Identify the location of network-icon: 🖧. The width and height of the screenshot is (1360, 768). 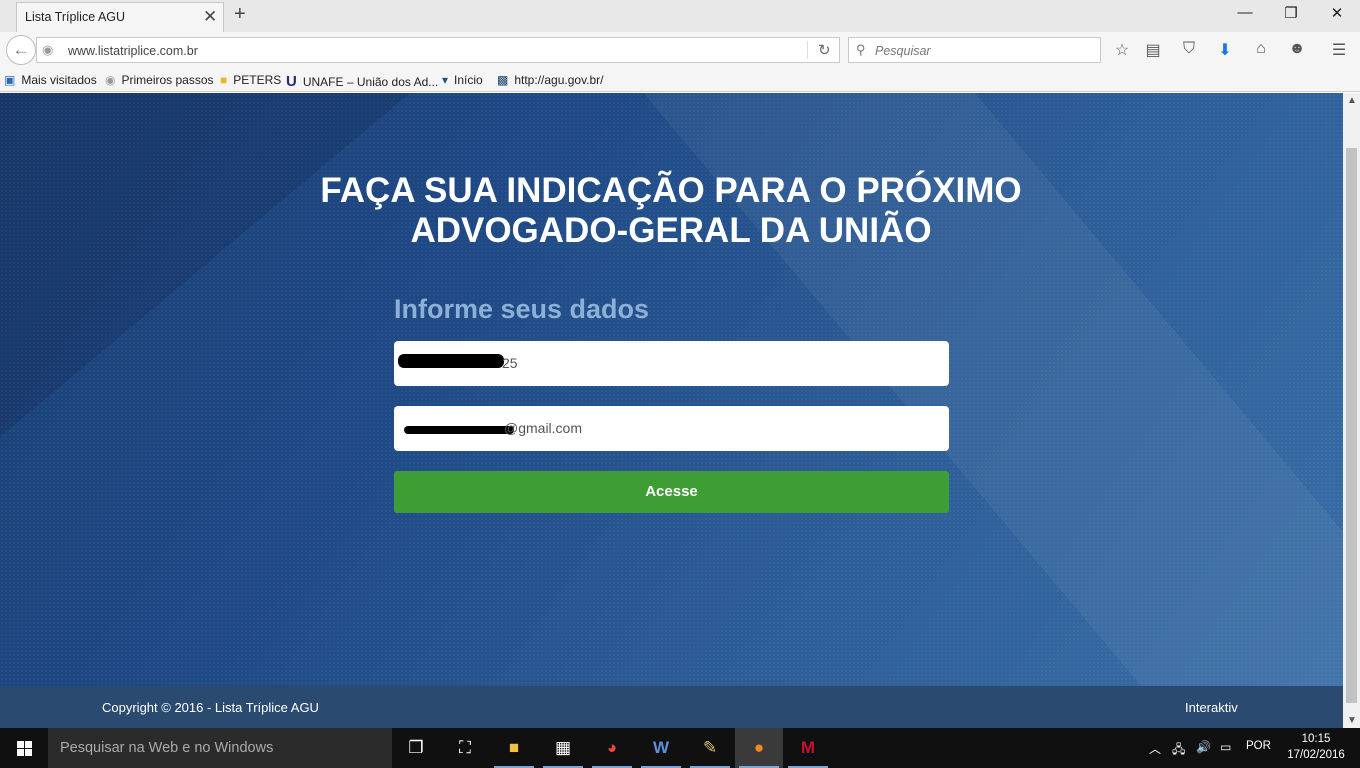
(1178, 750).